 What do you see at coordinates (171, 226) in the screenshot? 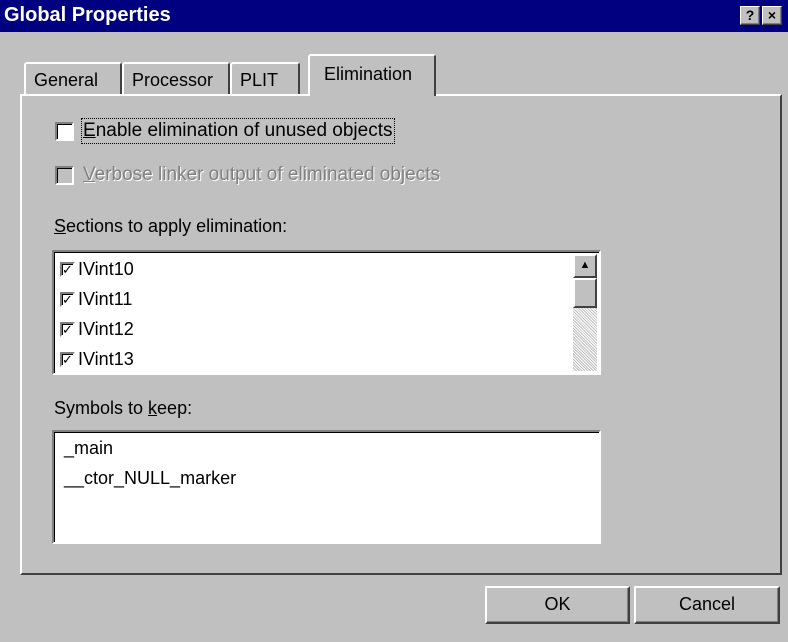
I see `sections-label: Sections to apply elimination:` at bounding box center [171, 226].